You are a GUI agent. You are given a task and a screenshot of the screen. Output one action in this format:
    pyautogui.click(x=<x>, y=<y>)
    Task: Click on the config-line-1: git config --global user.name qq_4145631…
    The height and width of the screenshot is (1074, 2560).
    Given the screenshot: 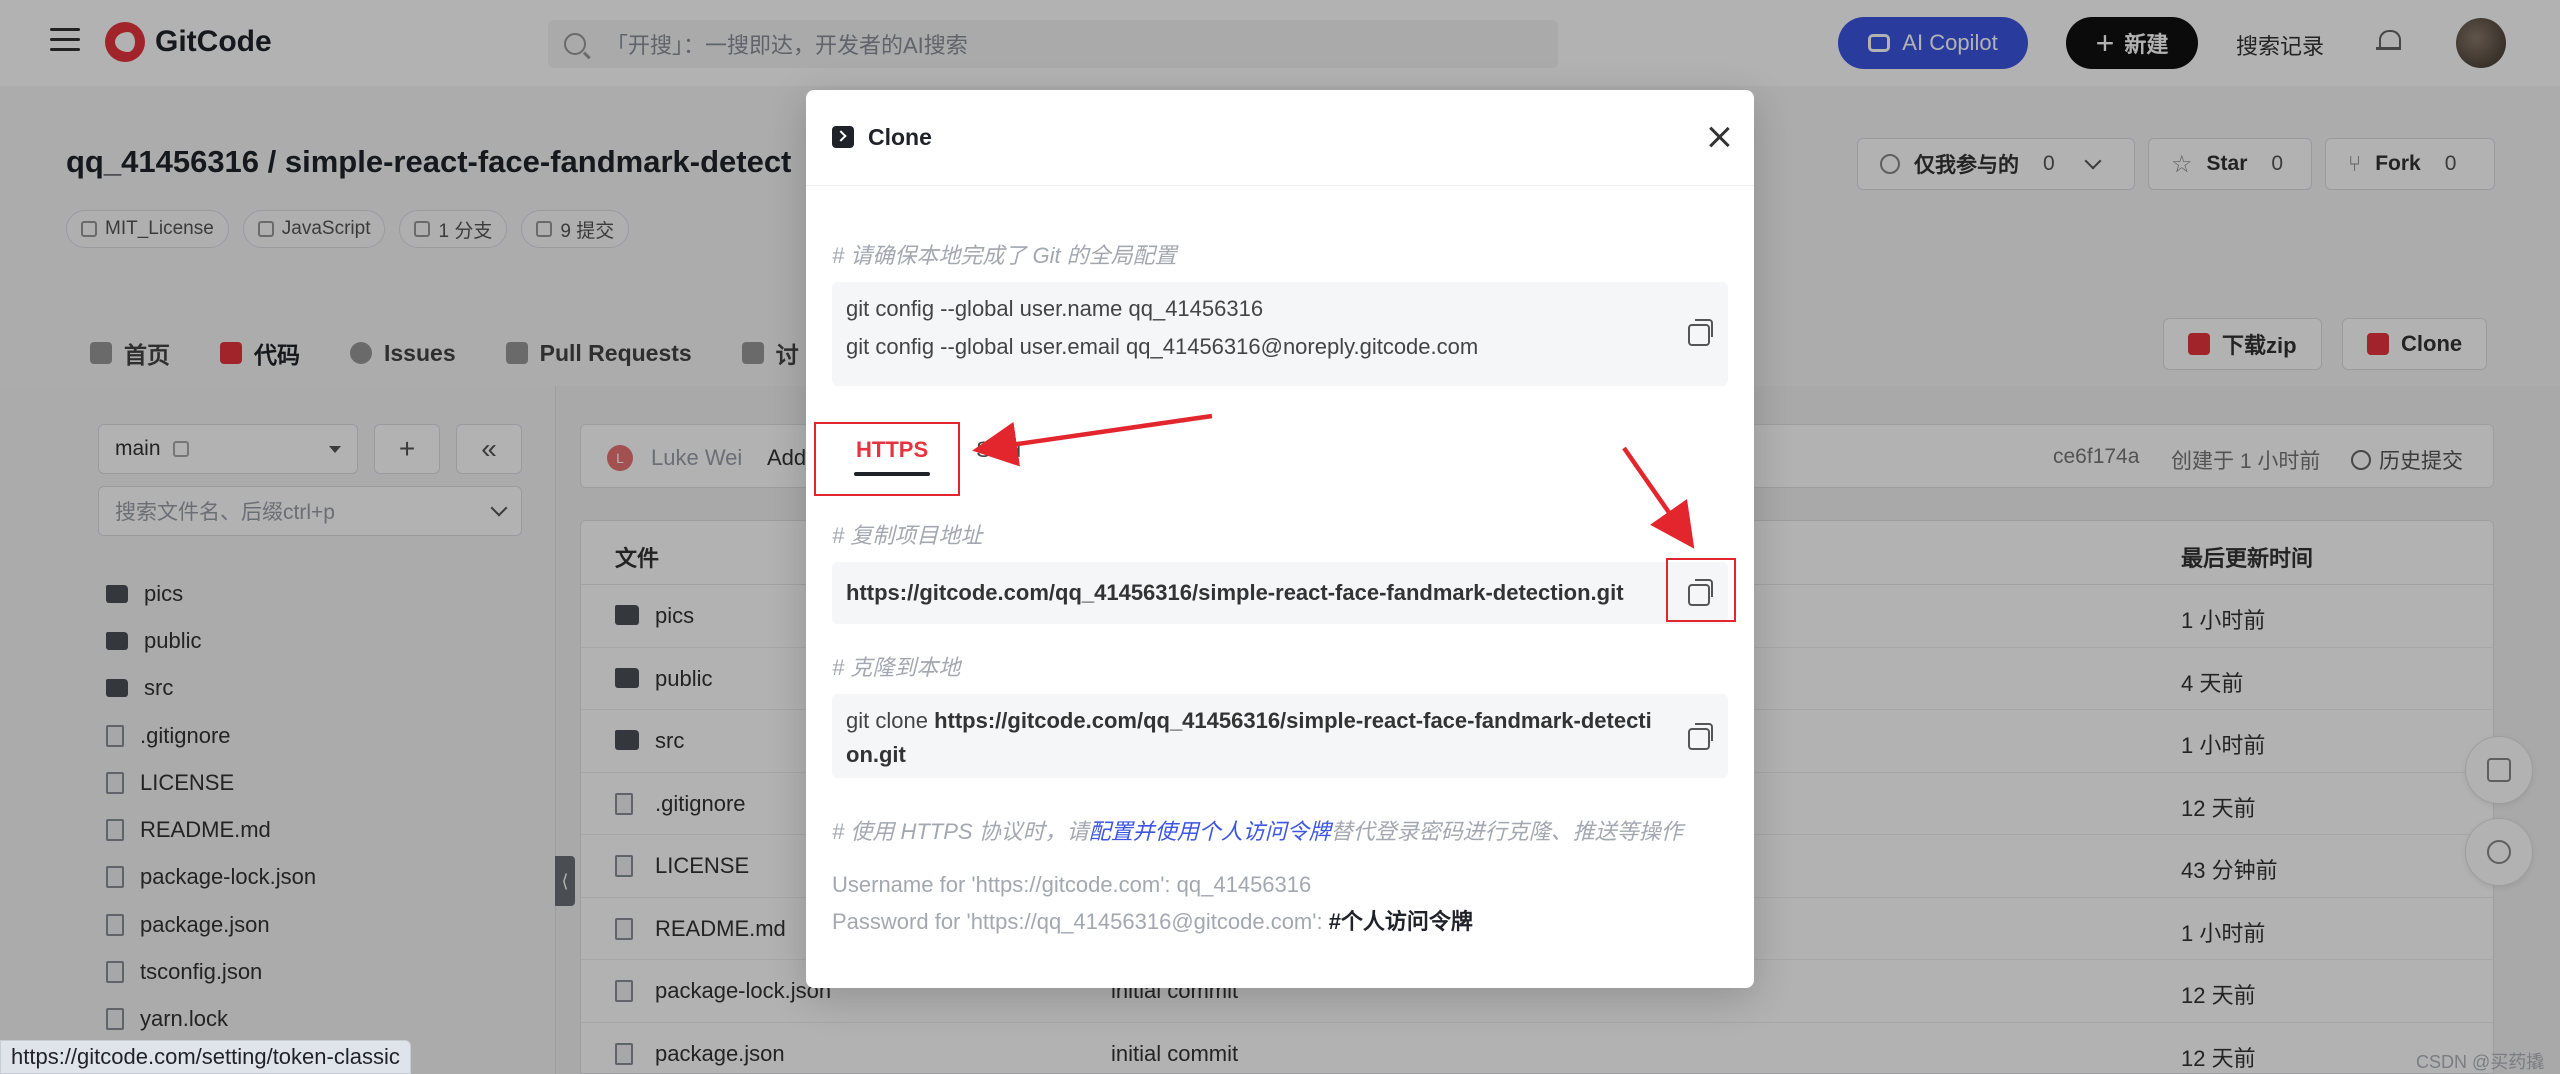 What is the action you would take?
    pyautogui.click(x=1055, y=308)
    